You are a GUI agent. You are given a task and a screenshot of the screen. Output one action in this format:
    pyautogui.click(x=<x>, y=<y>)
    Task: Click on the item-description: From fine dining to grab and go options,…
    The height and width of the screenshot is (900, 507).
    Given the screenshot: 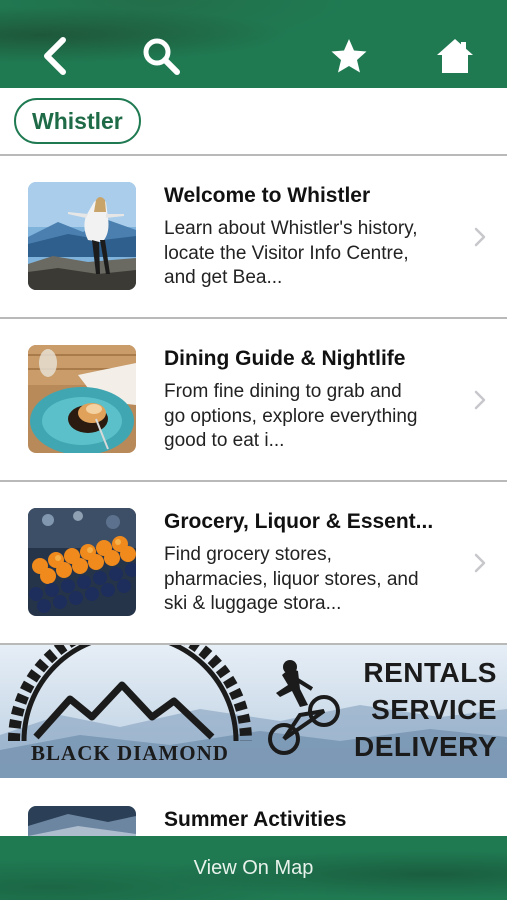 What is the action you would take?
    pyautogui.click(x=291, y=416)
    